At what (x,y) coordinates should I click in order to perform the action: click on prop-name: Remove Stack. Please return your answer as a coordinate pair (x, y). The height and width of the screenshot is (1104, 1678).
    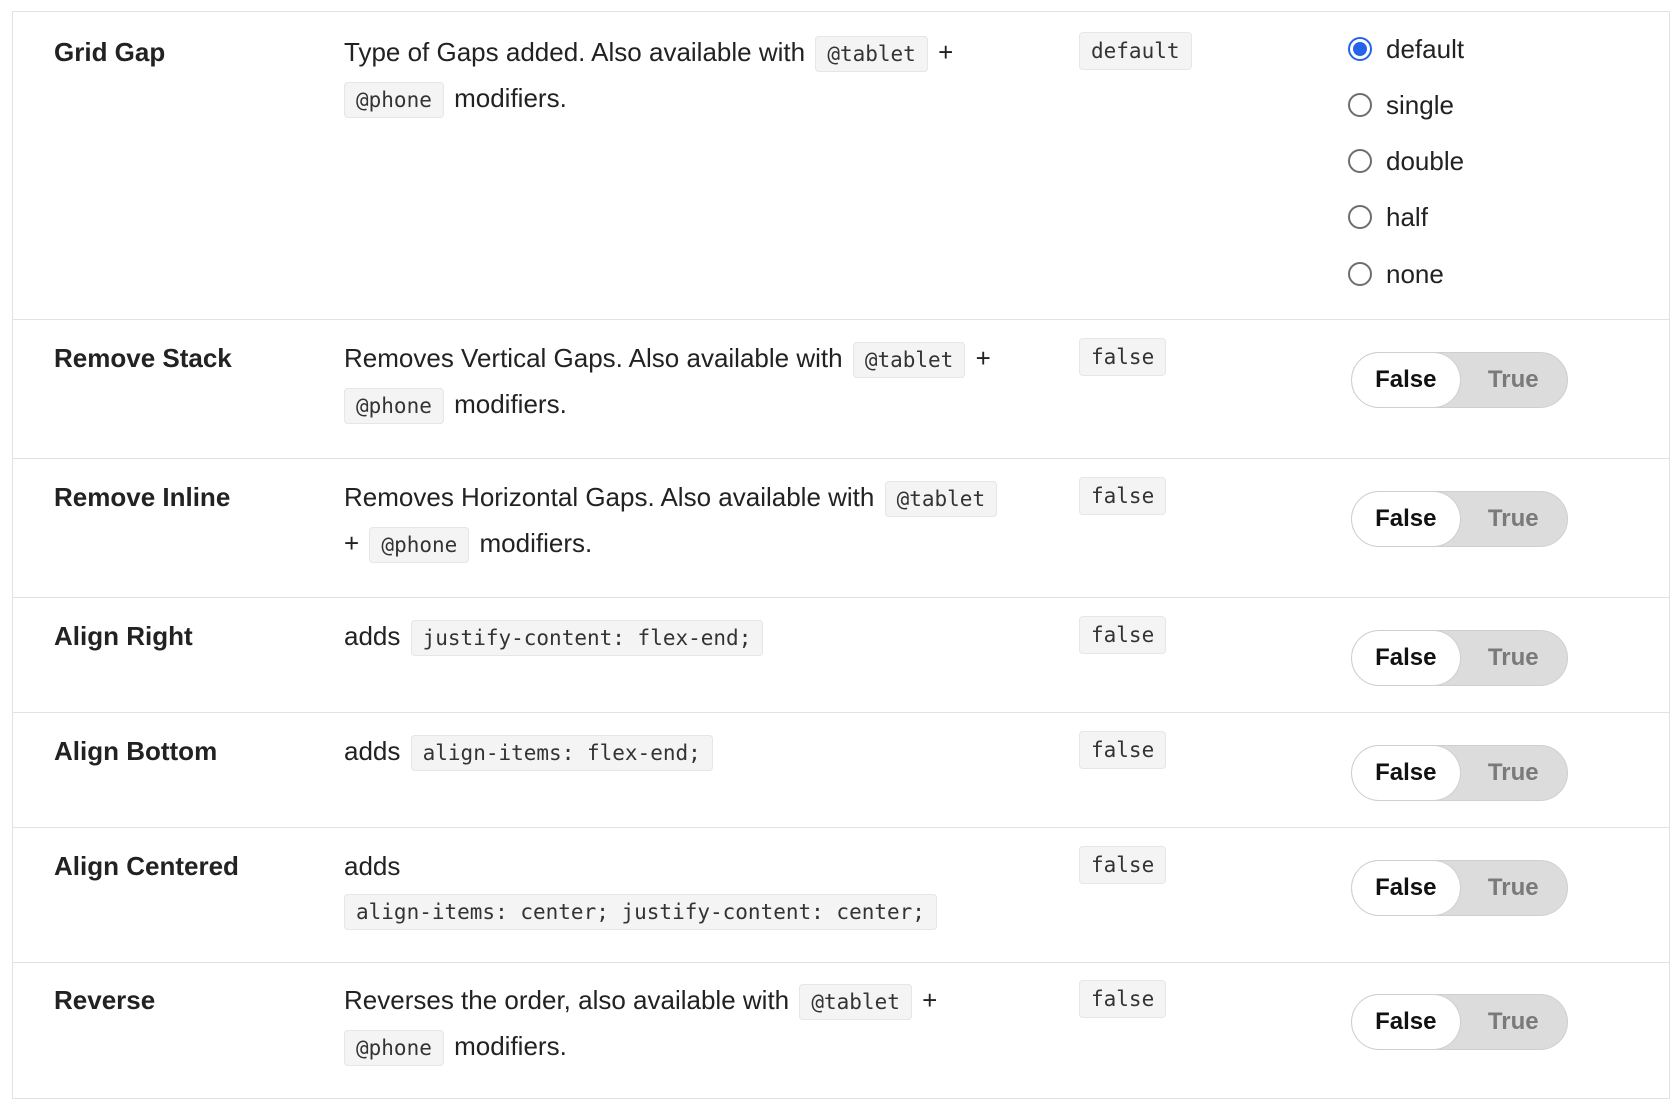
    Looking at the image, I should click on (143, 358).